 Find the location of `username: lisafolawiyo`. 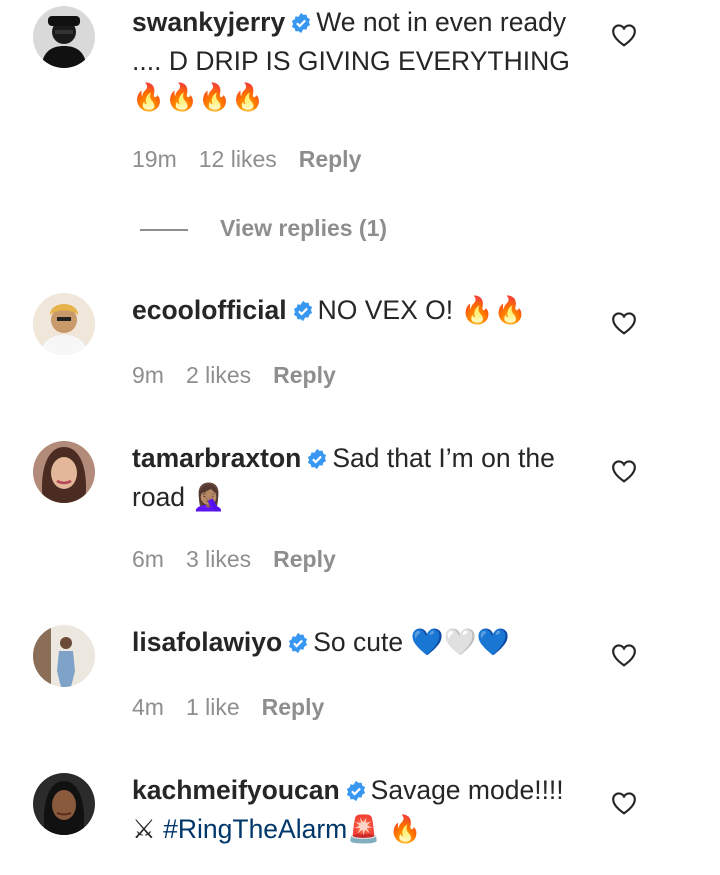

username: lisafolawiyo is located at coordinates (207, 642).